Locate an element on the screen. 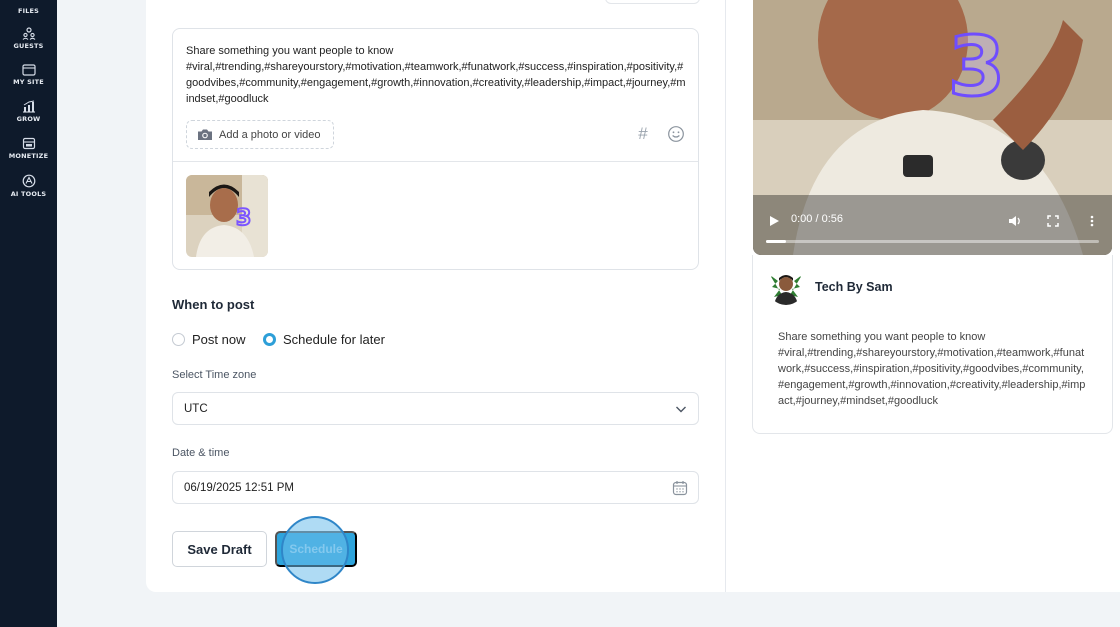 The height and width of the screenshot is (627, 1120). sidebar-item-grow: GROW is located at coordinates (28, 111).